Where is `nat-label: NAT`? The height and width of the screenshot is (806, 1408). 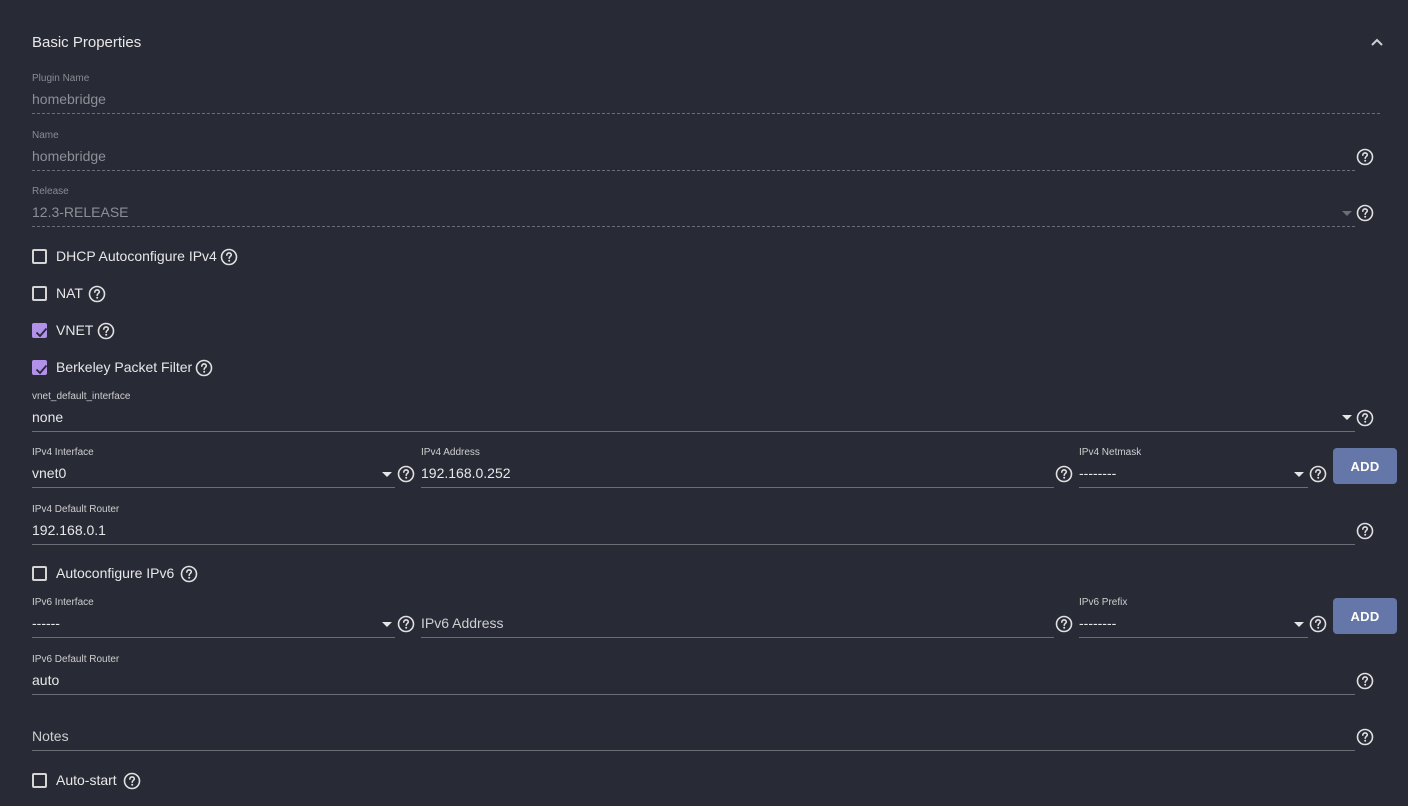
nat-label: NAT is located at coordinates (69, 293).